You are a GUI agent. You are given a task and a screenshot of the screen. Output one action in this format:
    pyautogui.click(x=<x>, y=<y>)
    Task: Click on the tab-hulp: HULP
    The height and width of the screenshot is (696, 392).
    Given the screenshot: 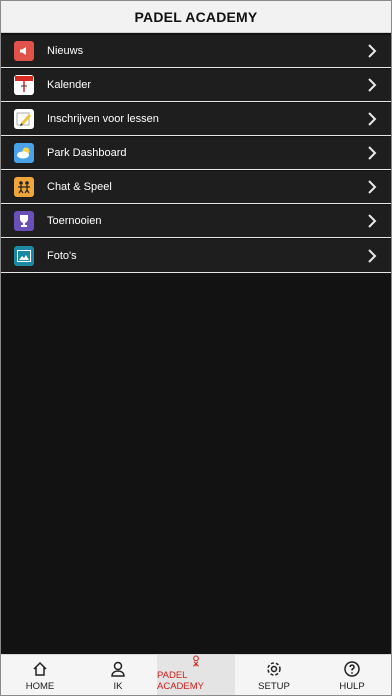 What is the action you would take?
    pyautogui.click(x=352, y=675)
    